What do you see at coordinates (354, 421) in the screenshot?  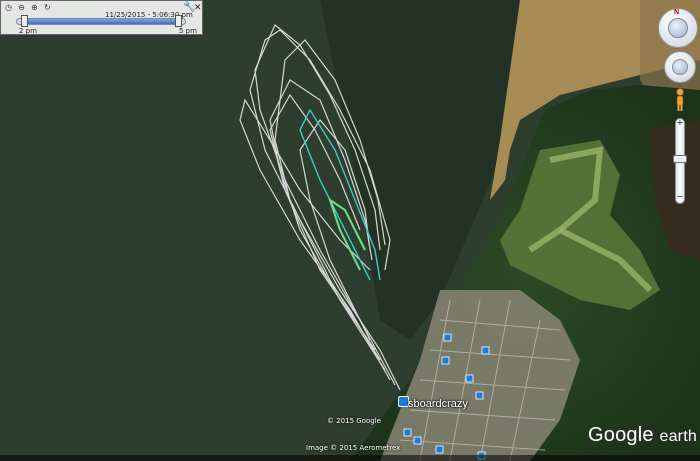 I see `copyright-google: © 2015 Google` at bounding box center [354, 421].